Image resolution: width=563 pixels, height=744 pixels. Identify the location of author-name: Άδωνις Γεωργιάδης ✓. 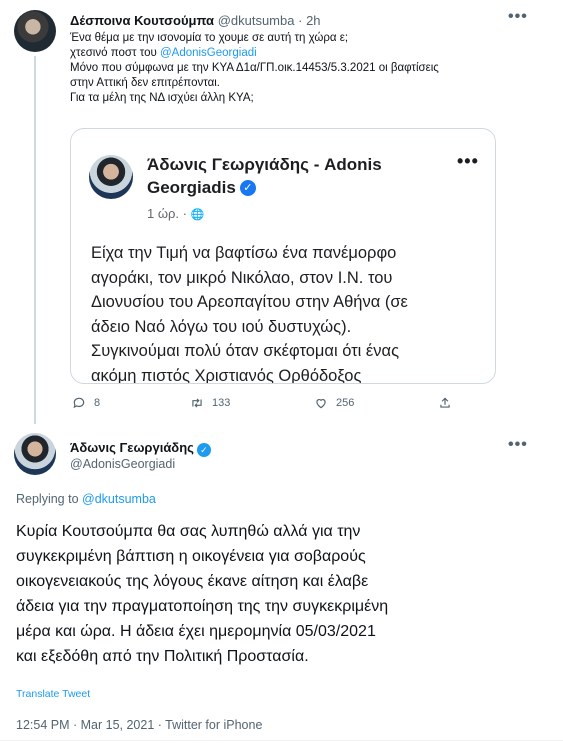
(140, 448).